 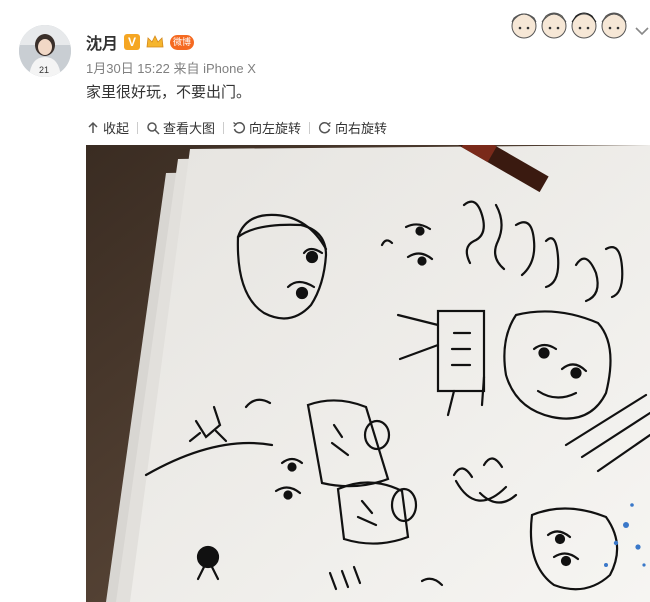 What do you see at coordinates (324, 127) in the screenshot?
I see `rotate-right-icon` at bounding box center [324, 127].